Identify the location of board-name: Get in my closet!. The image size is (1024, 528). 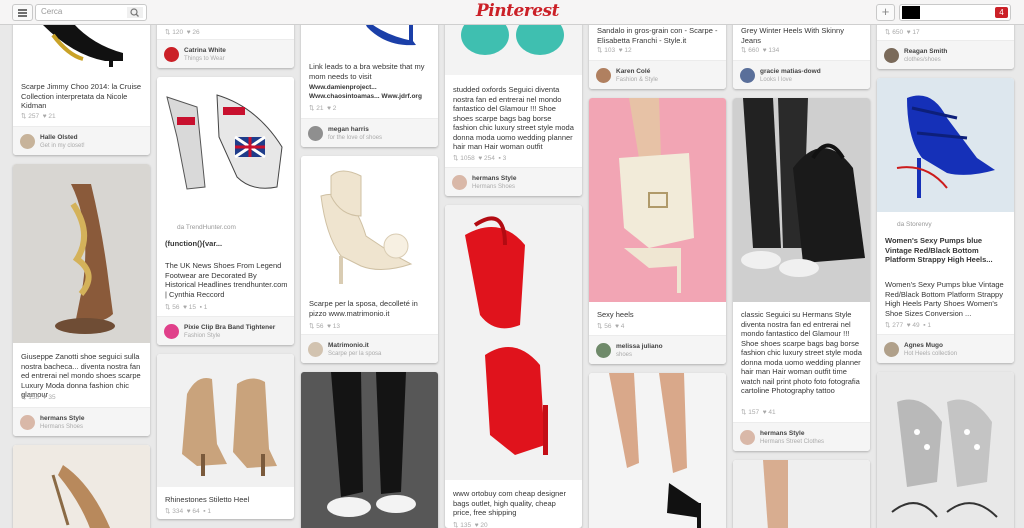
(62, 146).